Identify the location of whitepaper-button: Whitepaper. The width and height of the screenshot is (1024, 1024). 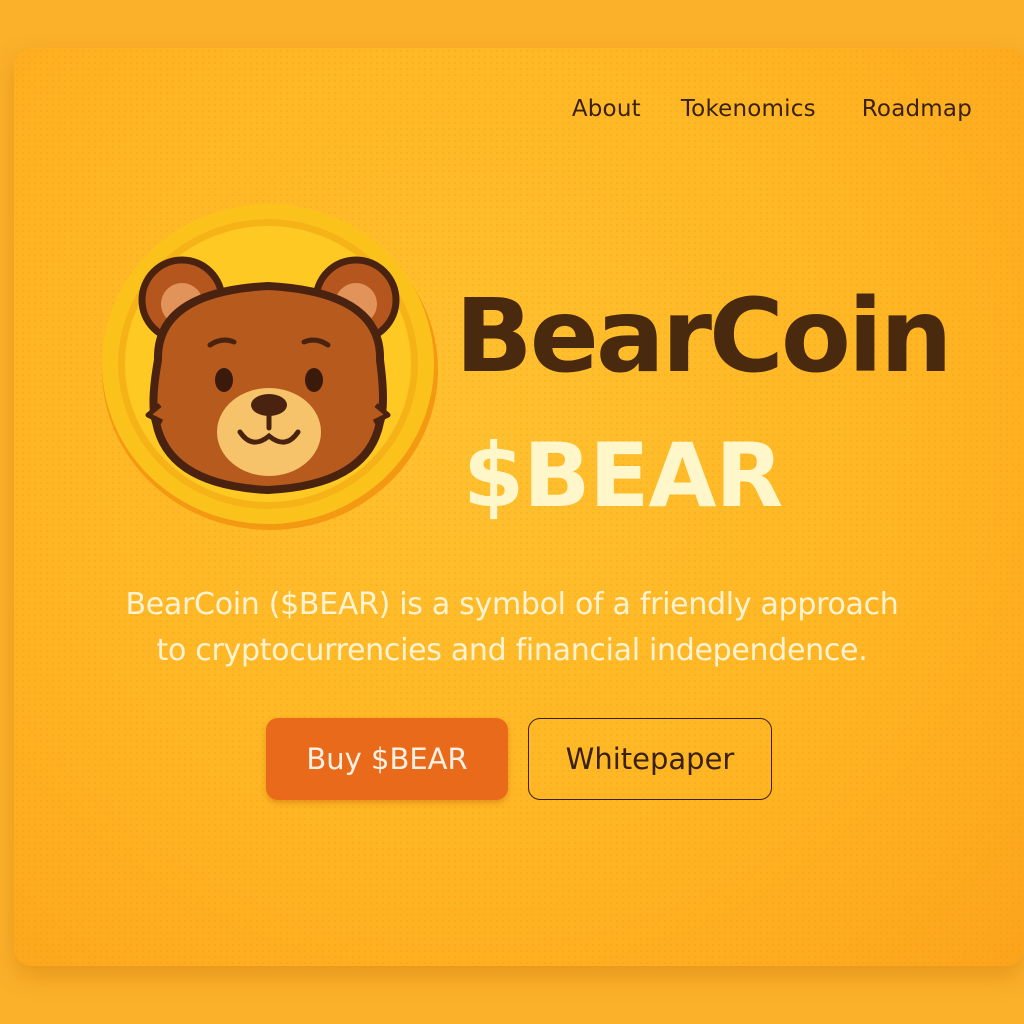
(650, 759).